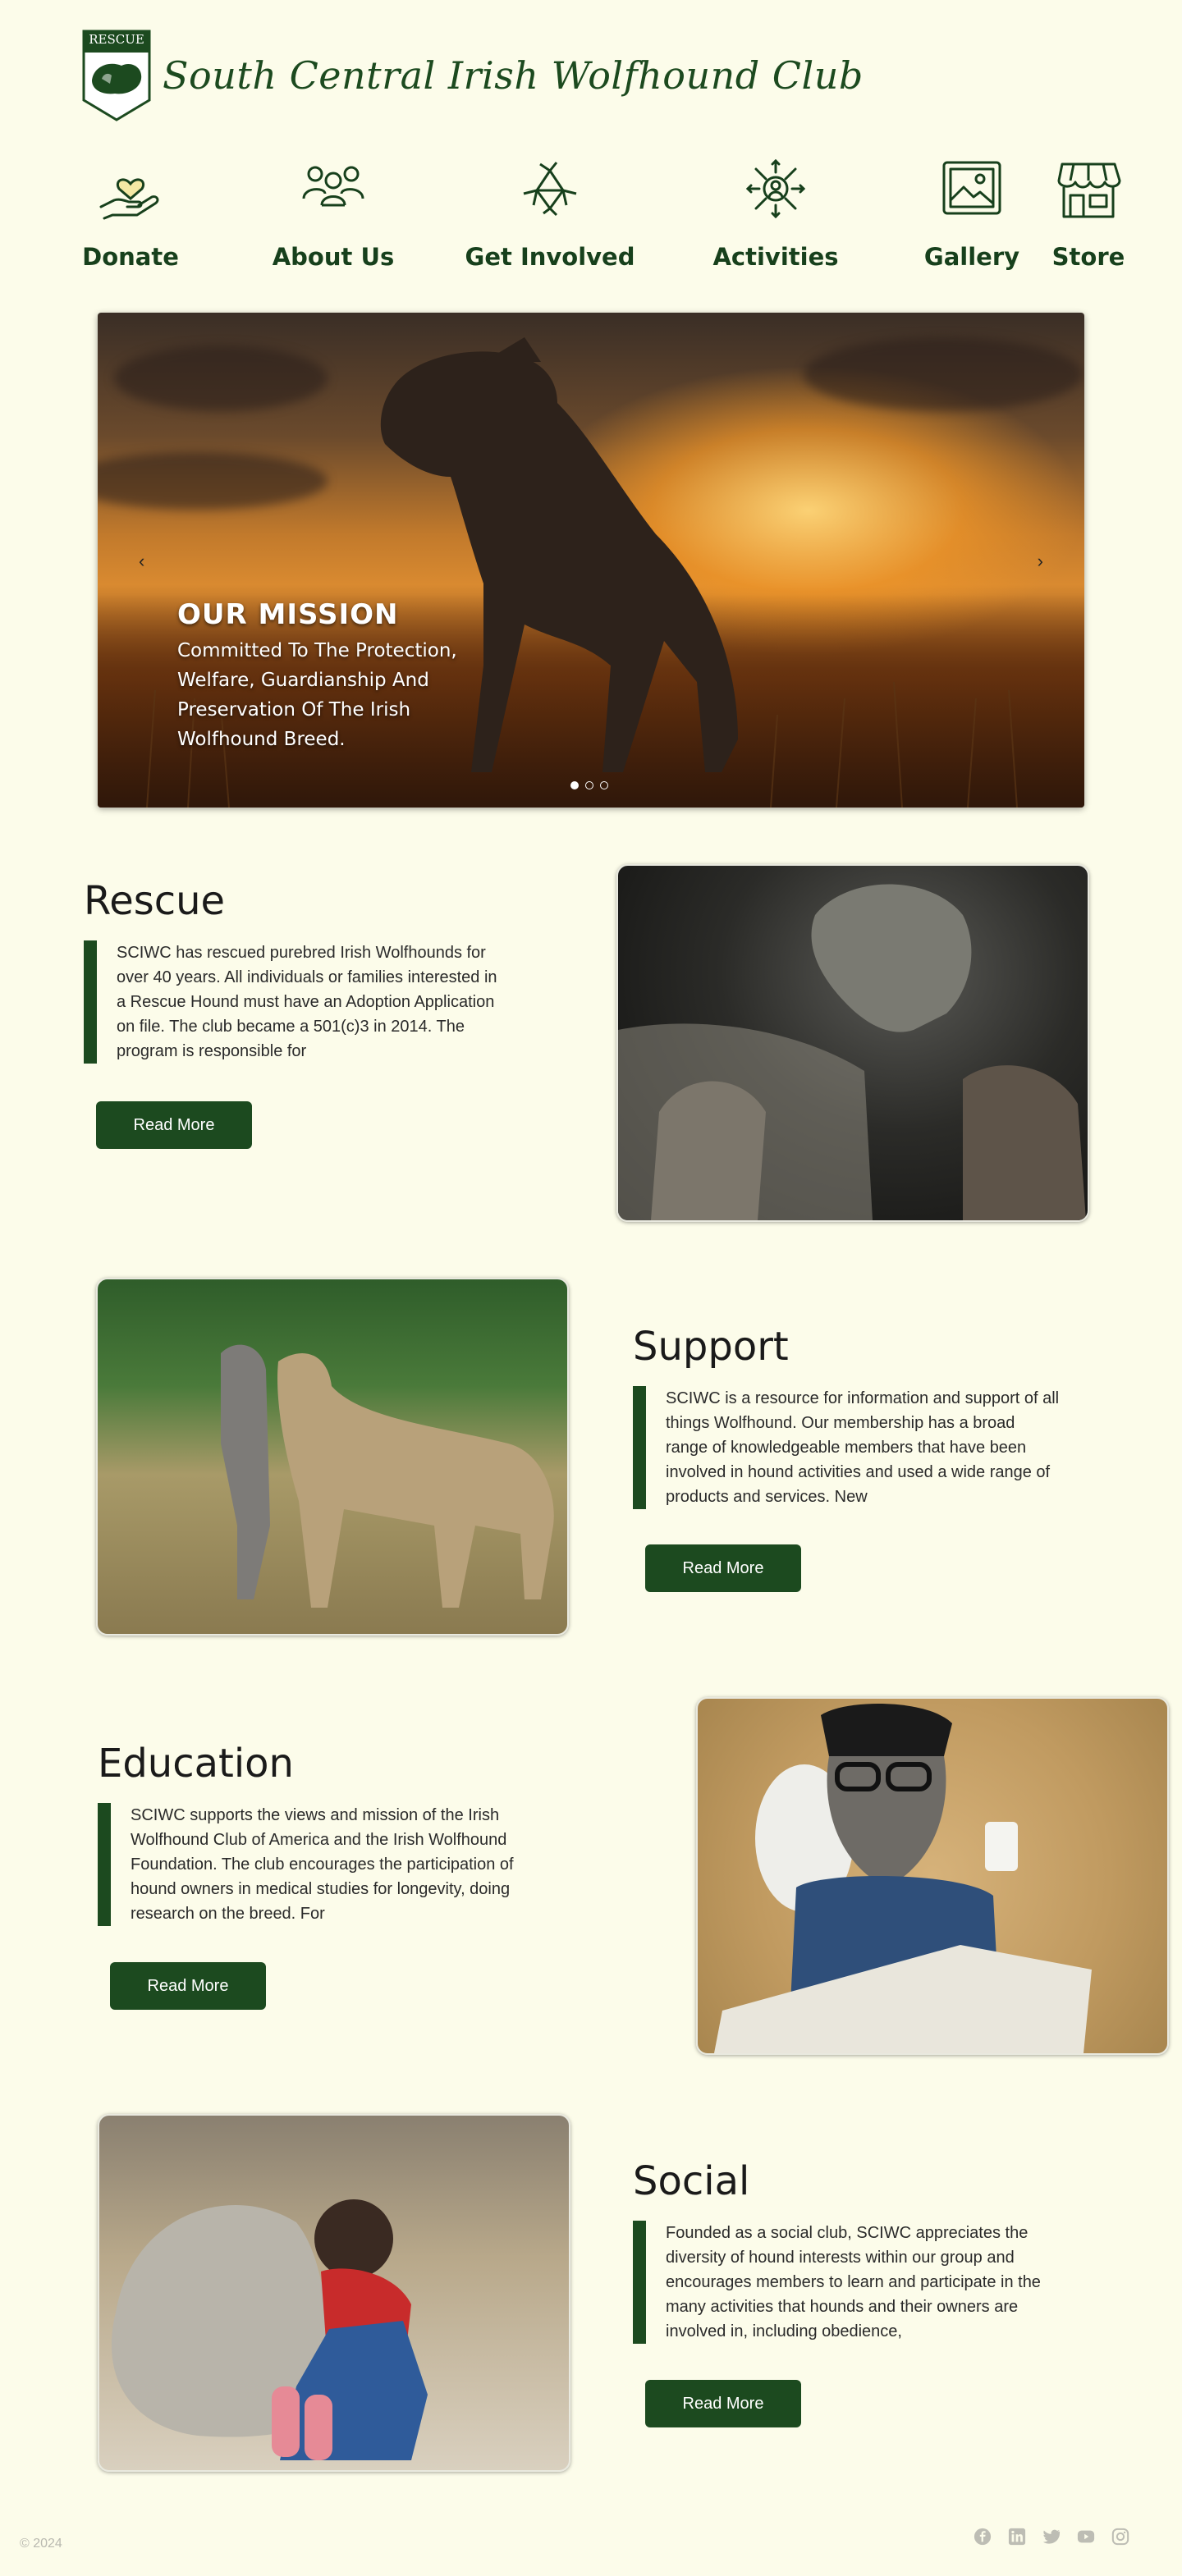 The image size is (1182, 2576). What do you see at coordinates (288, 614) in the screenshot?
I see `hero-title: OUR MISSION` at bounding box center [288, 614].